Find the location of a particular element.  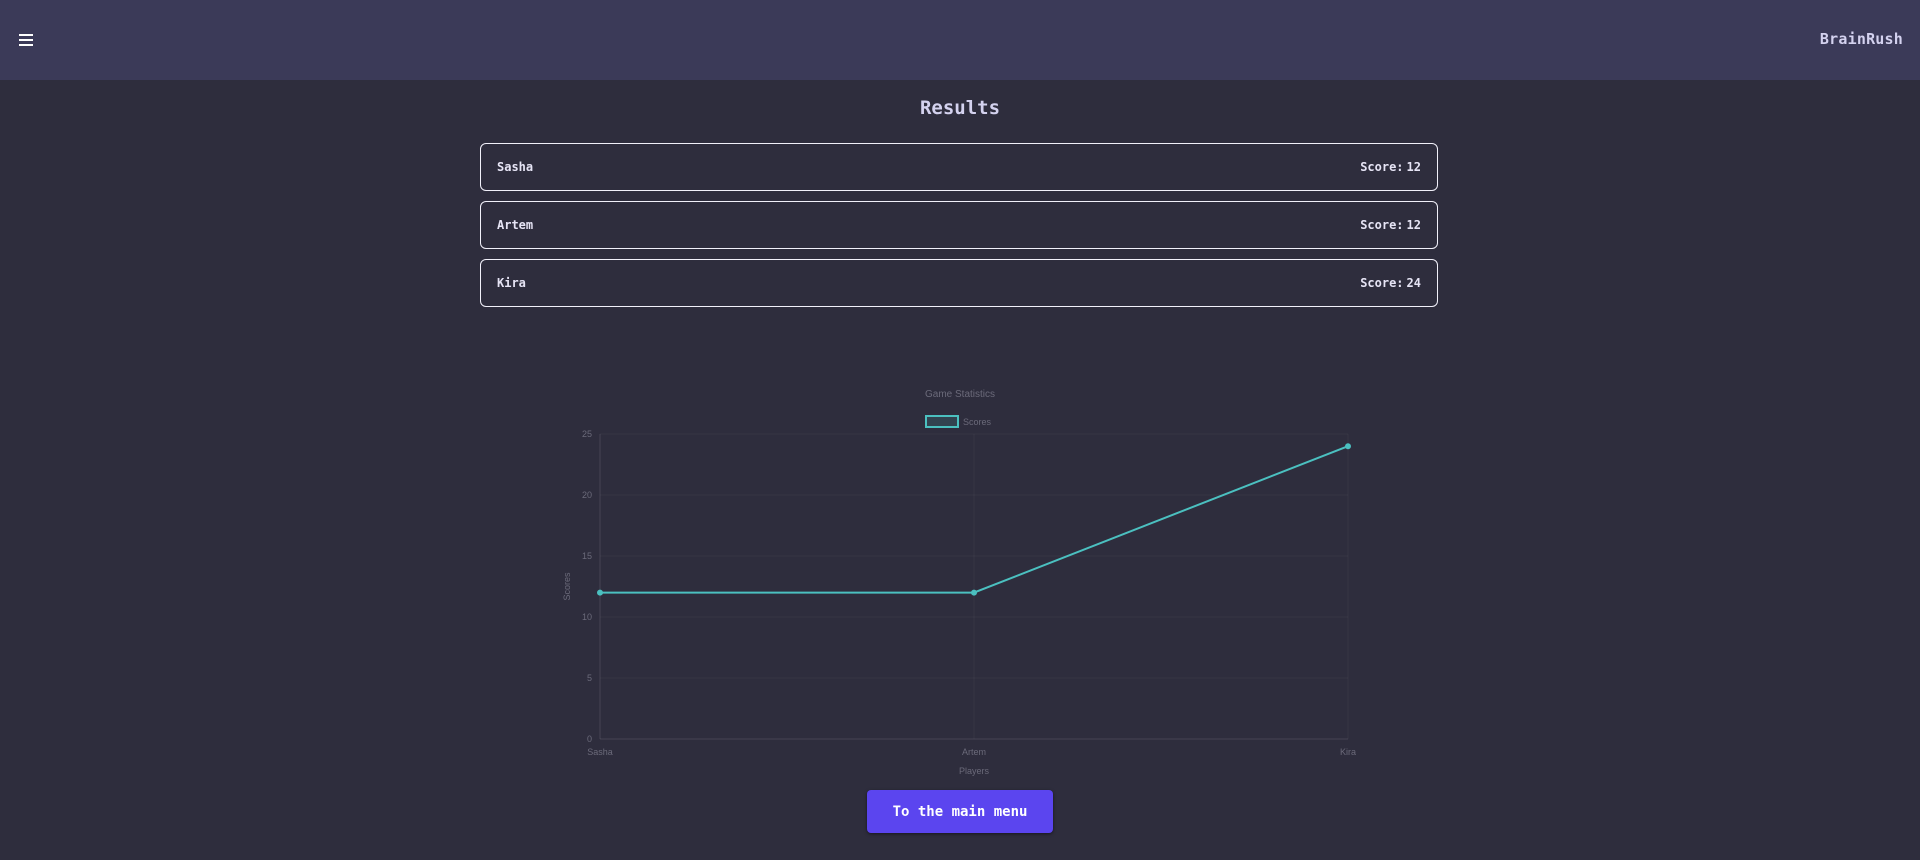

result-row-artem: Artem Score: 12 is located at coordinates (959, 225).